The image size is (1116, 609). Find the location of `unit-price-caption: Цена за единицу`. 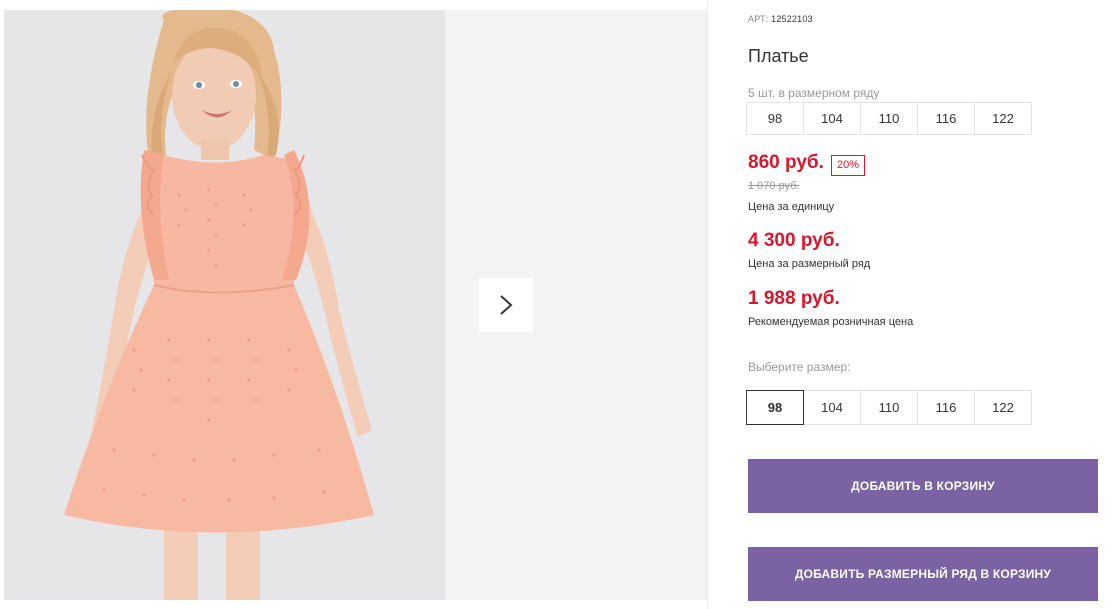

unit-price-caption: Цена за единицу is located at coordinates (791, 207).